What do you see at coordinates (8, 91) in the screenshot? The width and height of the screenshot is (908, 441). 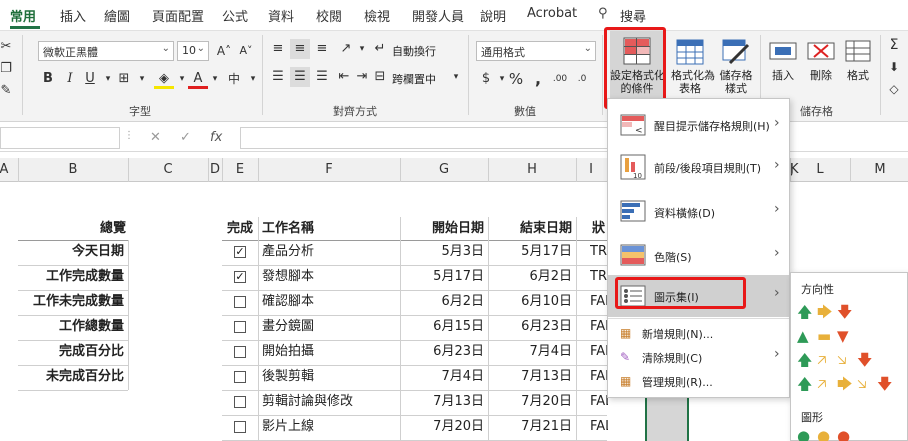 I see `format-painter-icon: ✎` at bounding box center [8, 91].